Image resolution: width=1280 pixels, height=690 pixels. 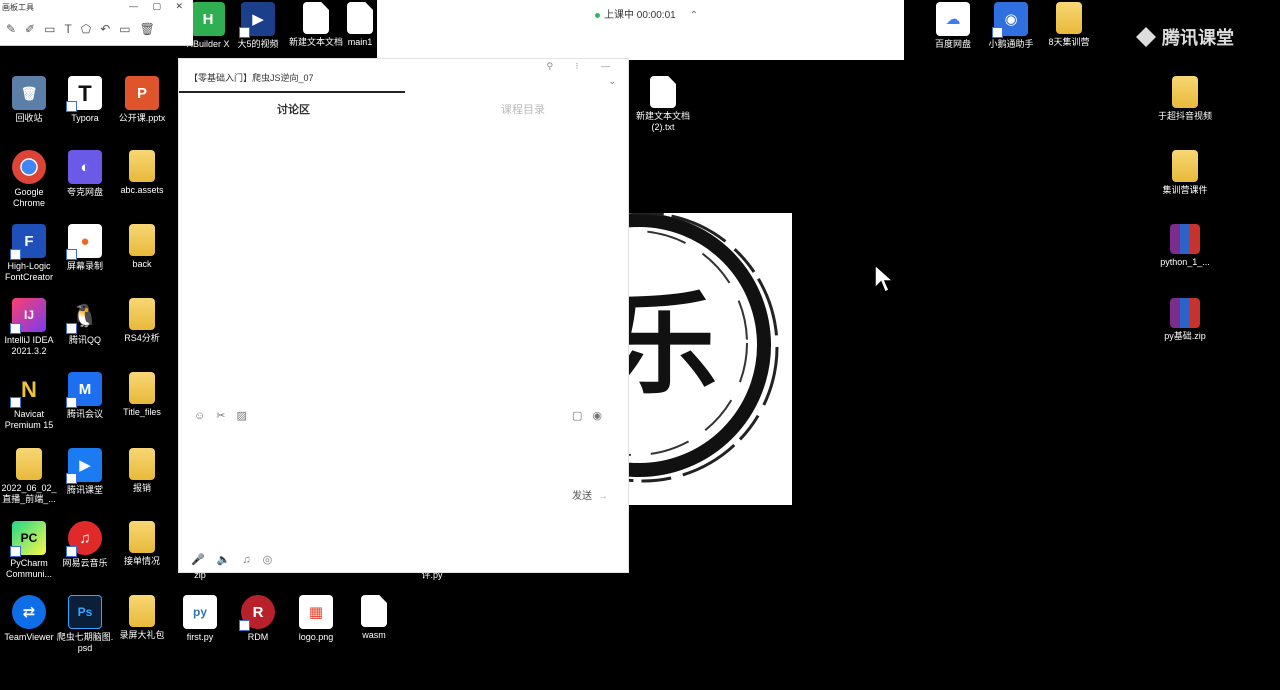 I want to click on desktop-icon-label: wasm, so click(x=374, y=635).